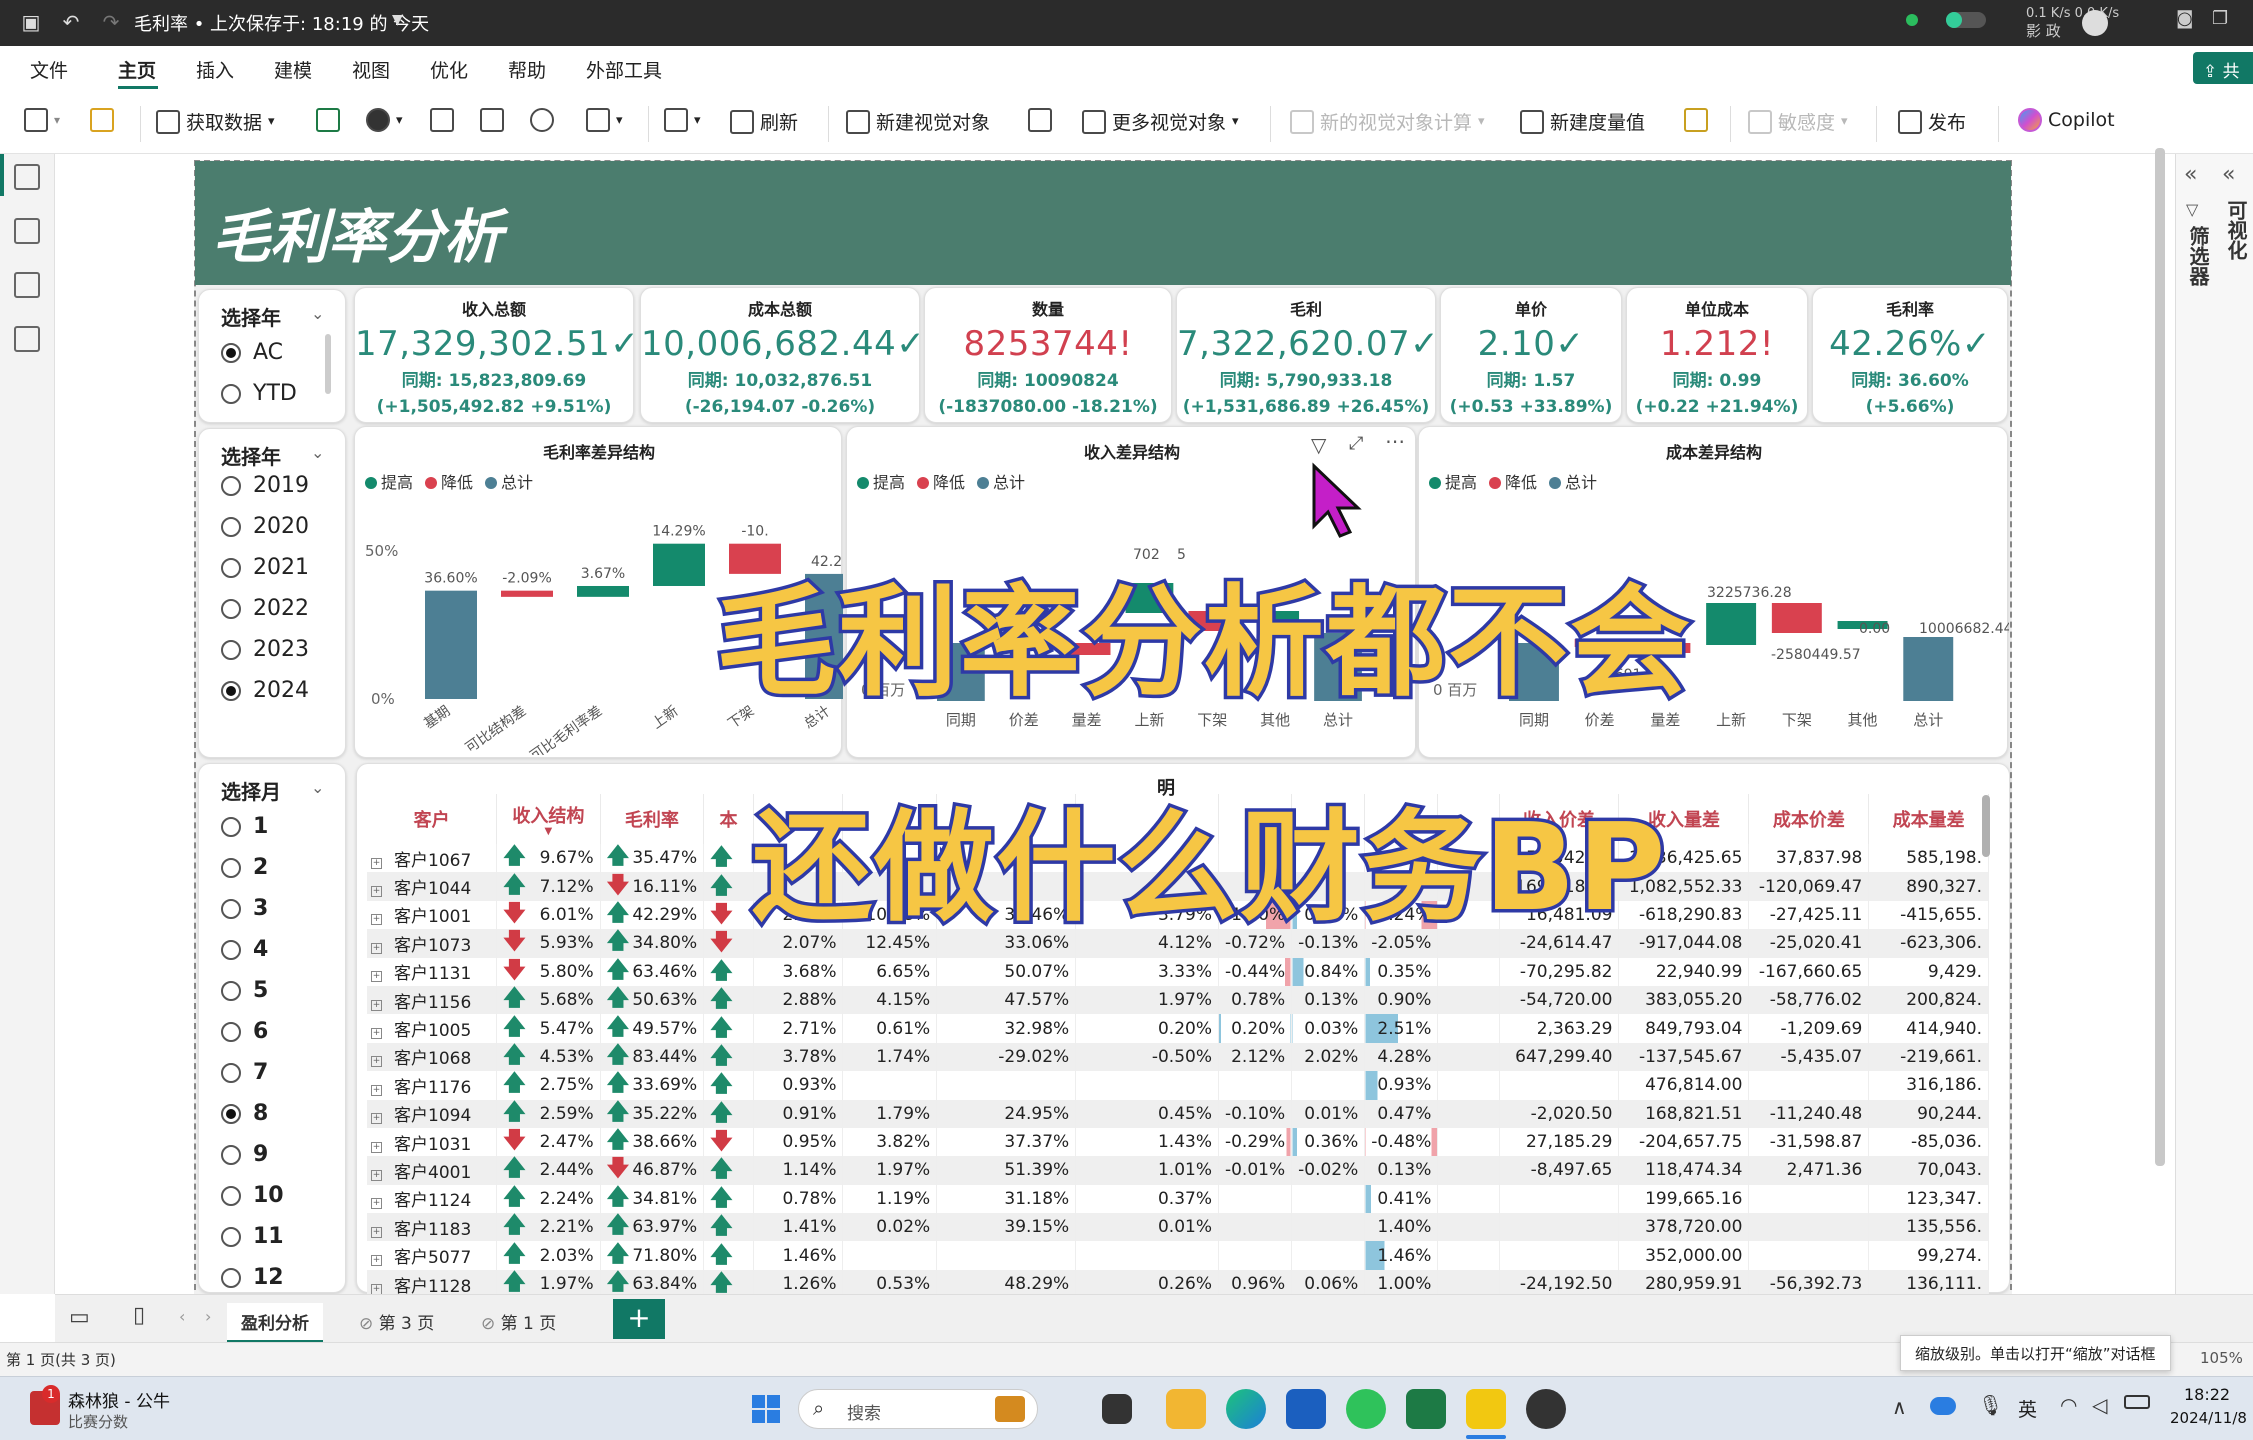 The width and height of the screenshot is (2253, 1440). Describe the element at coordinates (1990, 1405) in the screenshot. I see `microphone-icon: 🎙` at that location.